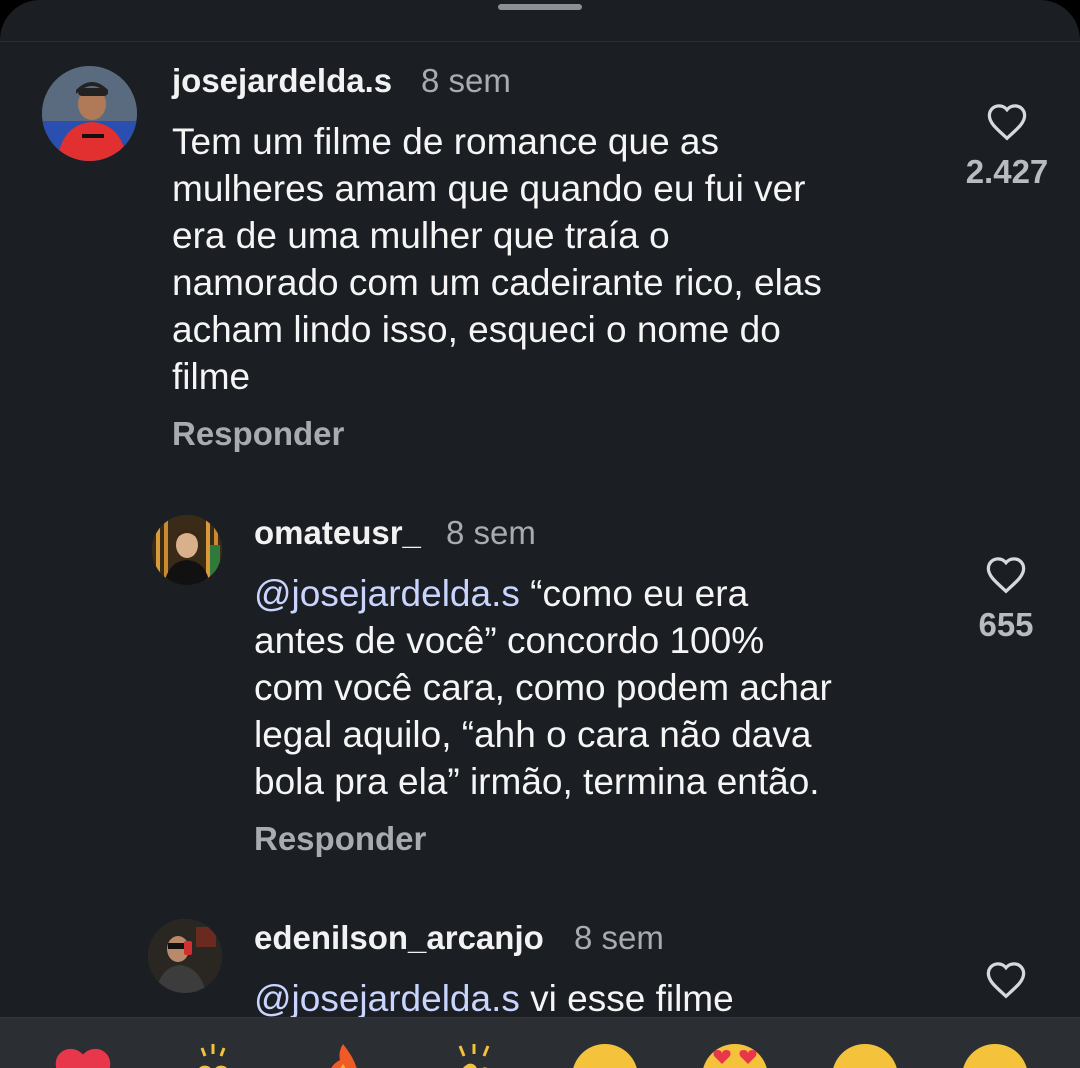 This screenshot has width=1080, height=1068. I want to click on comment-text-fragment: vi esse filme, so click(626, 998).